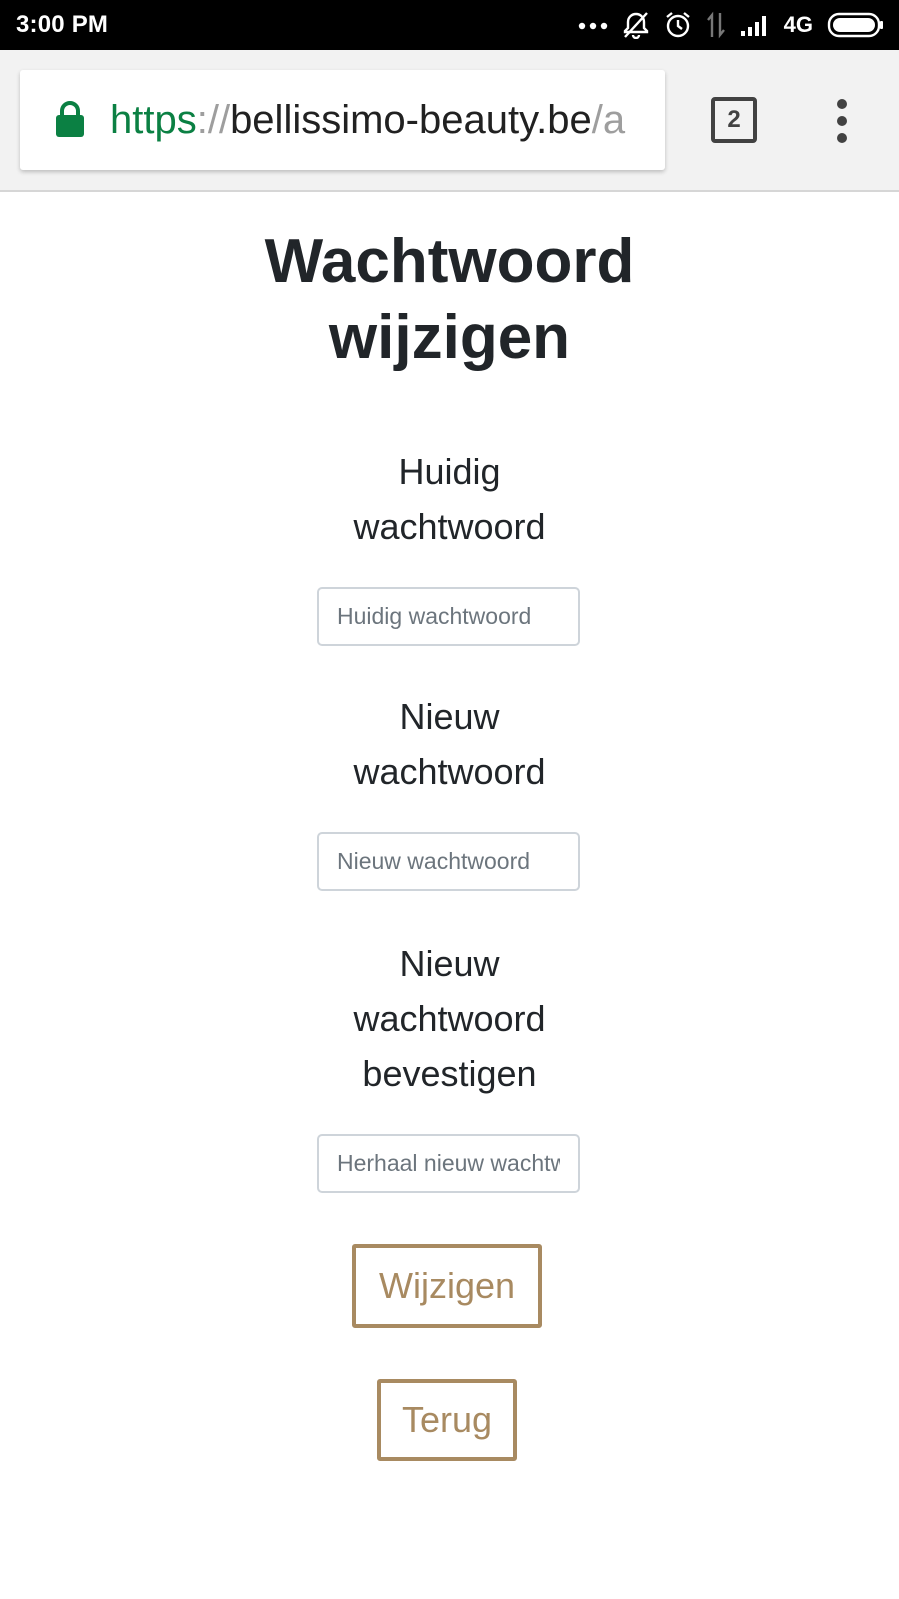 This screenshot has width=899, height=1599. I want to click on signal-icon, so click(755, 25).